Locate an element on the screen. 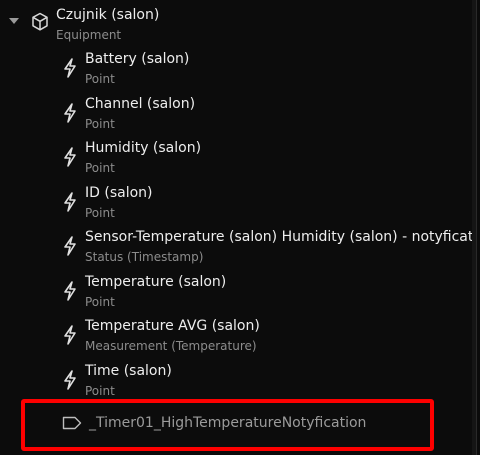 This screenshot has height=455, width=480. cube-icon is located at coordinates (40, 24).